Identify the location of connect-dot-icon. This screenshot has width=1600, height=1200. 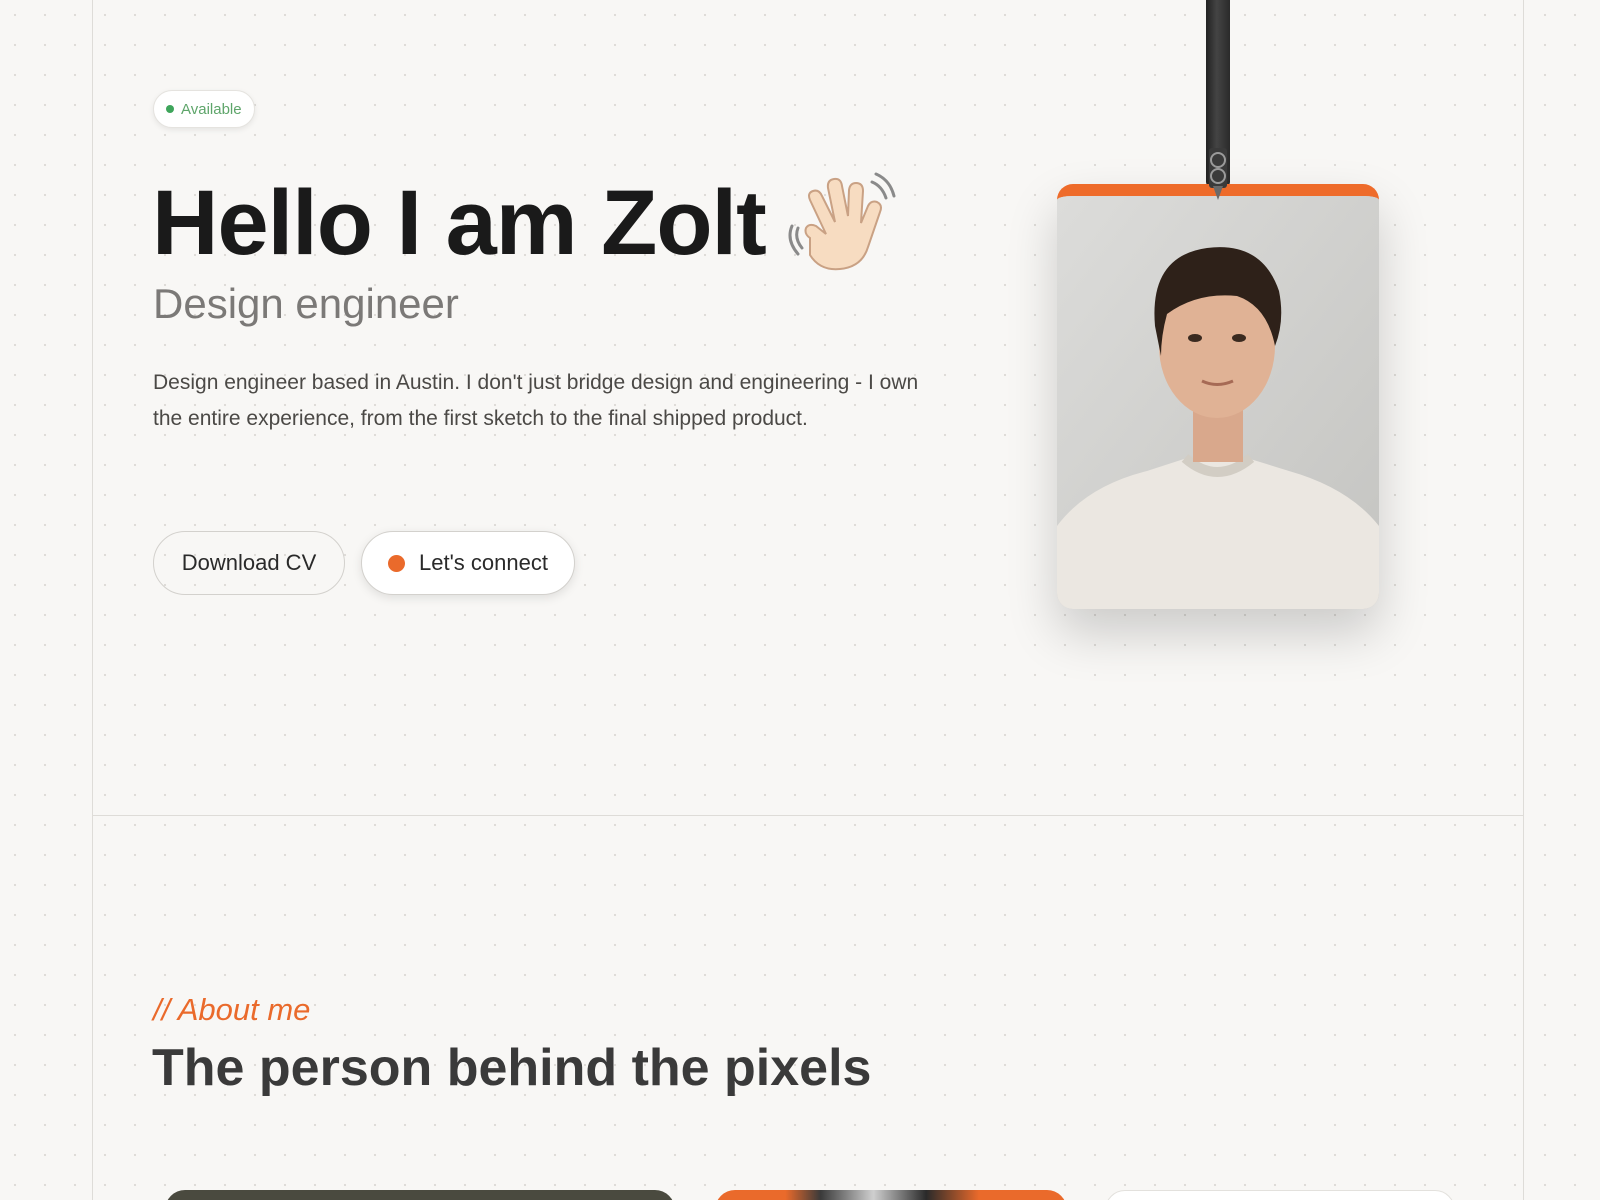
(397, 563).